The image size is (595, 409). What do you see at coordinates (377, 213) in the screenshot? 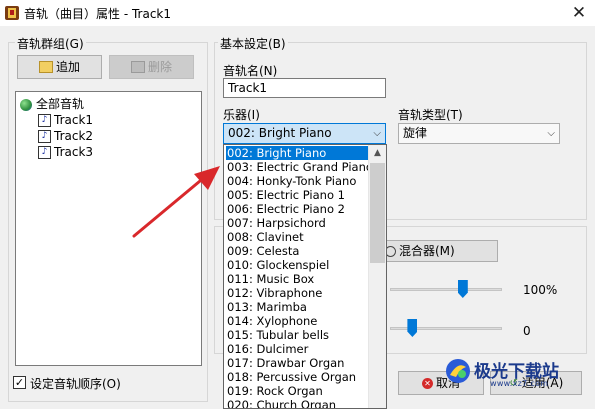
I see `scrollbar-thumb` at bounding box center [377, 213].